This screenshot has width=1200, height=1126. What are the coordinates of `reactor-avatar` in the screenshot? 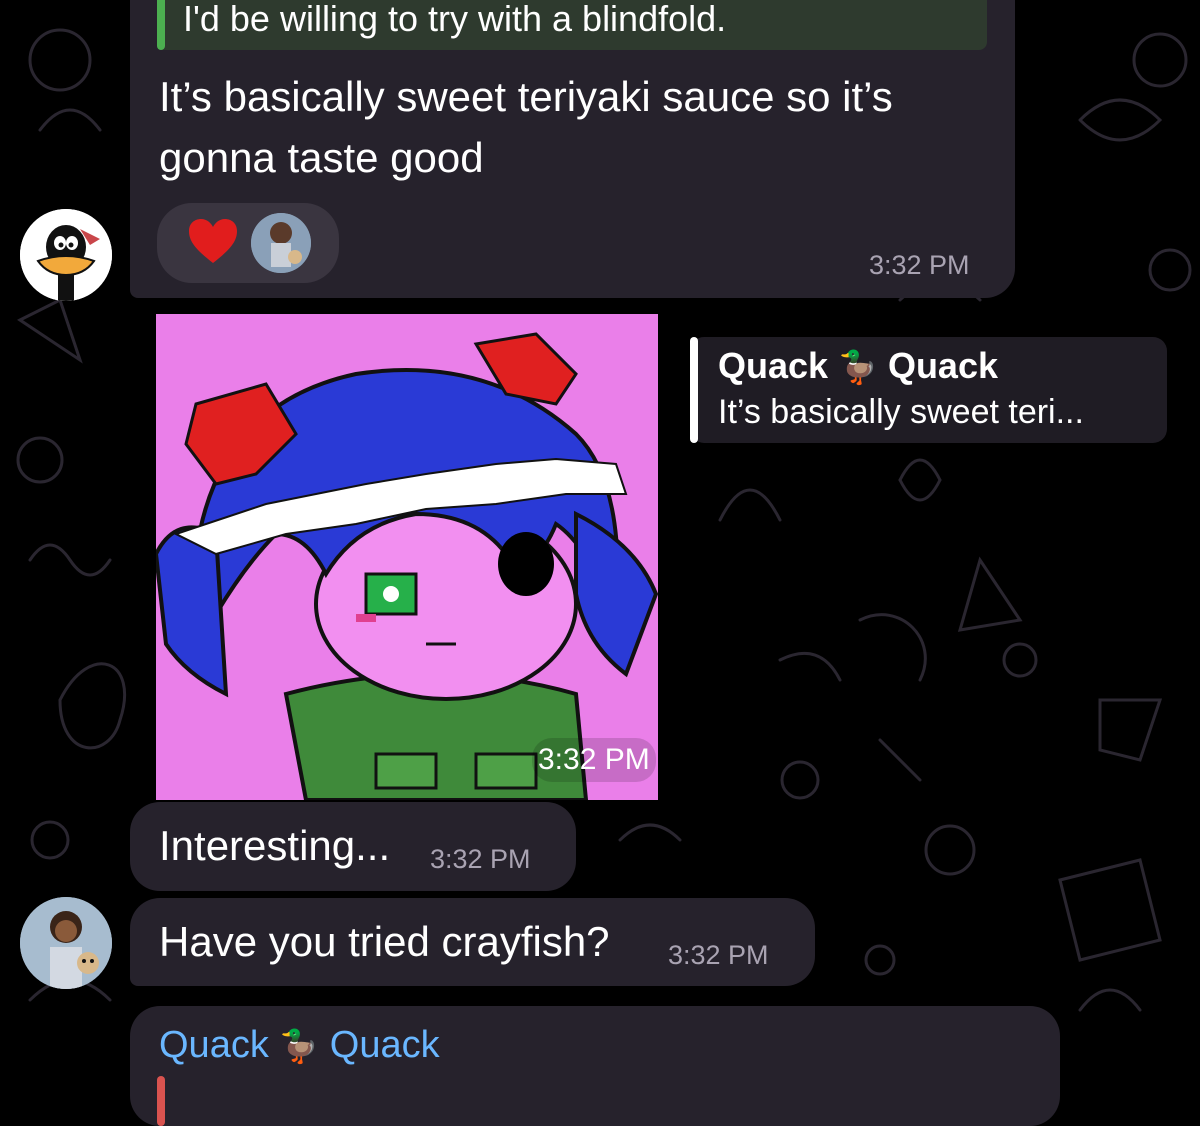 It's located at (281, 243).